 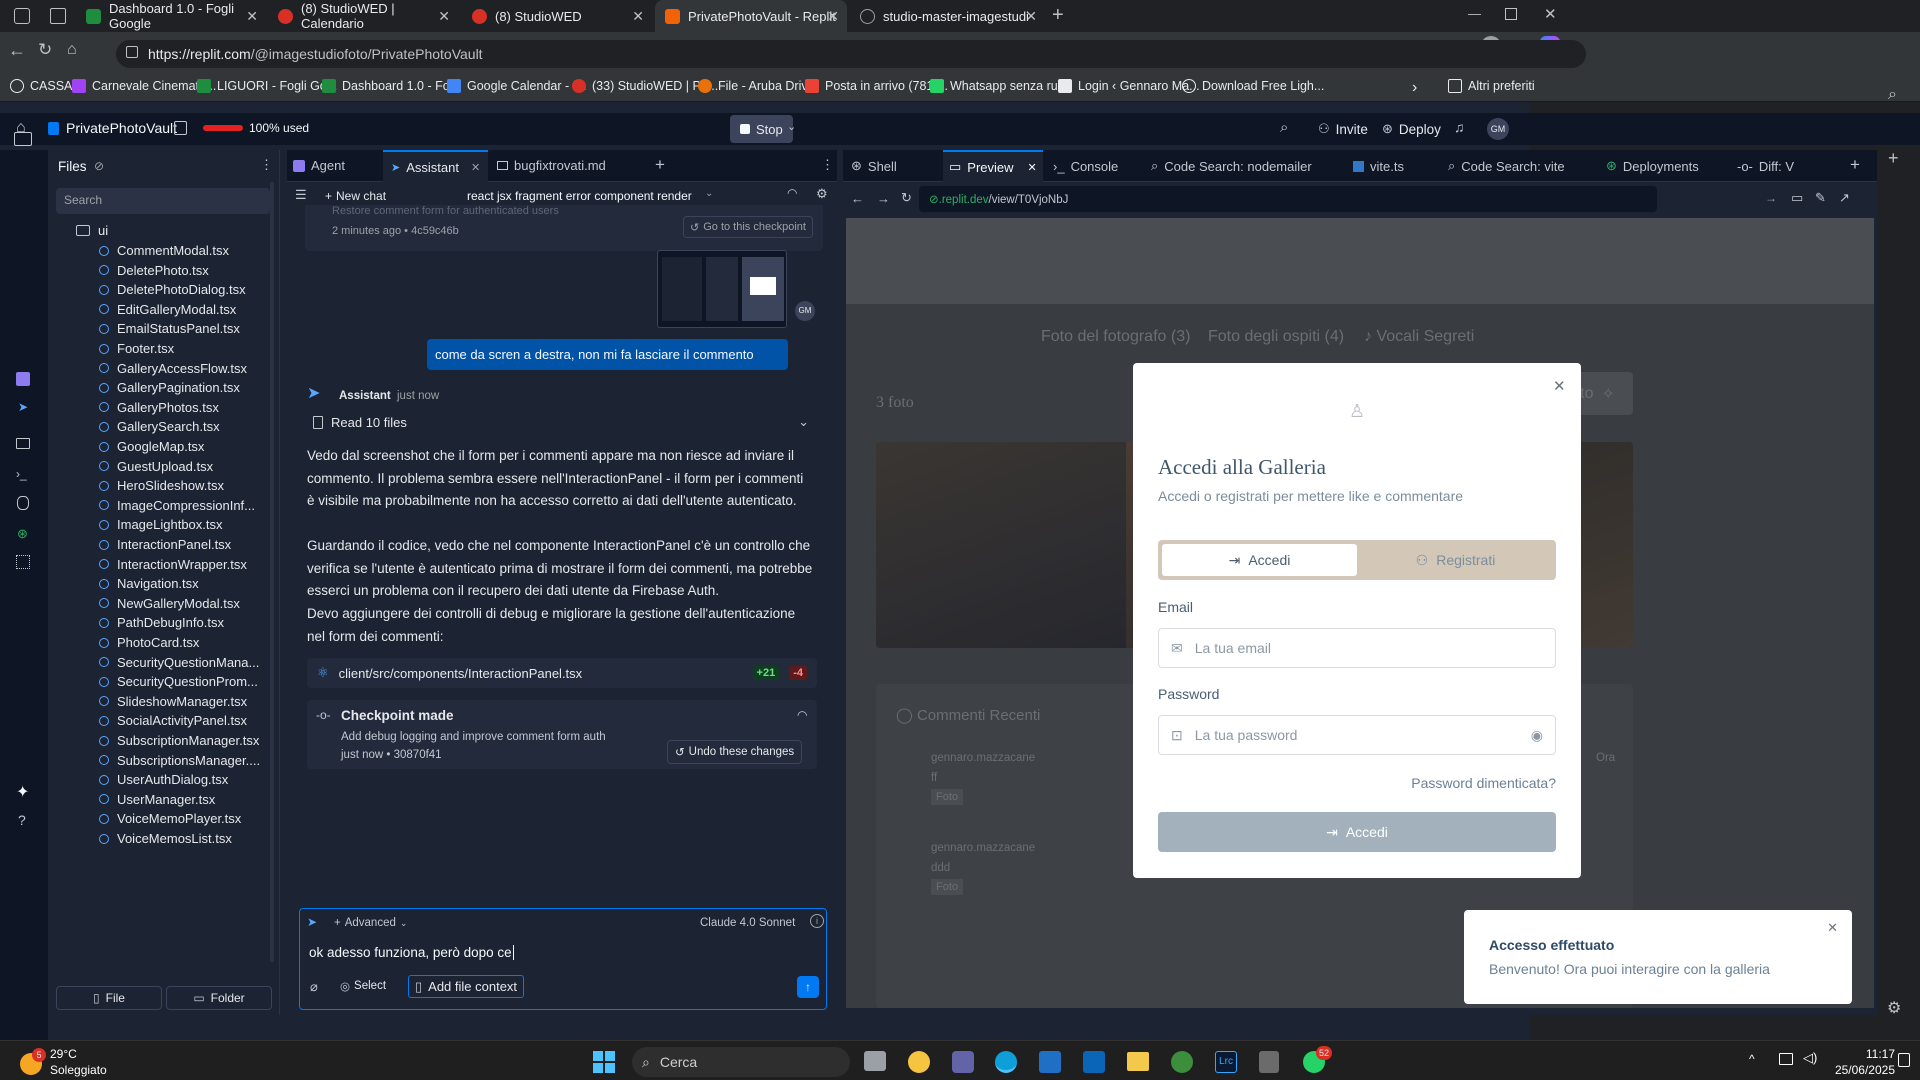 I want to click on preview-icon, so click(x=23, y=443).